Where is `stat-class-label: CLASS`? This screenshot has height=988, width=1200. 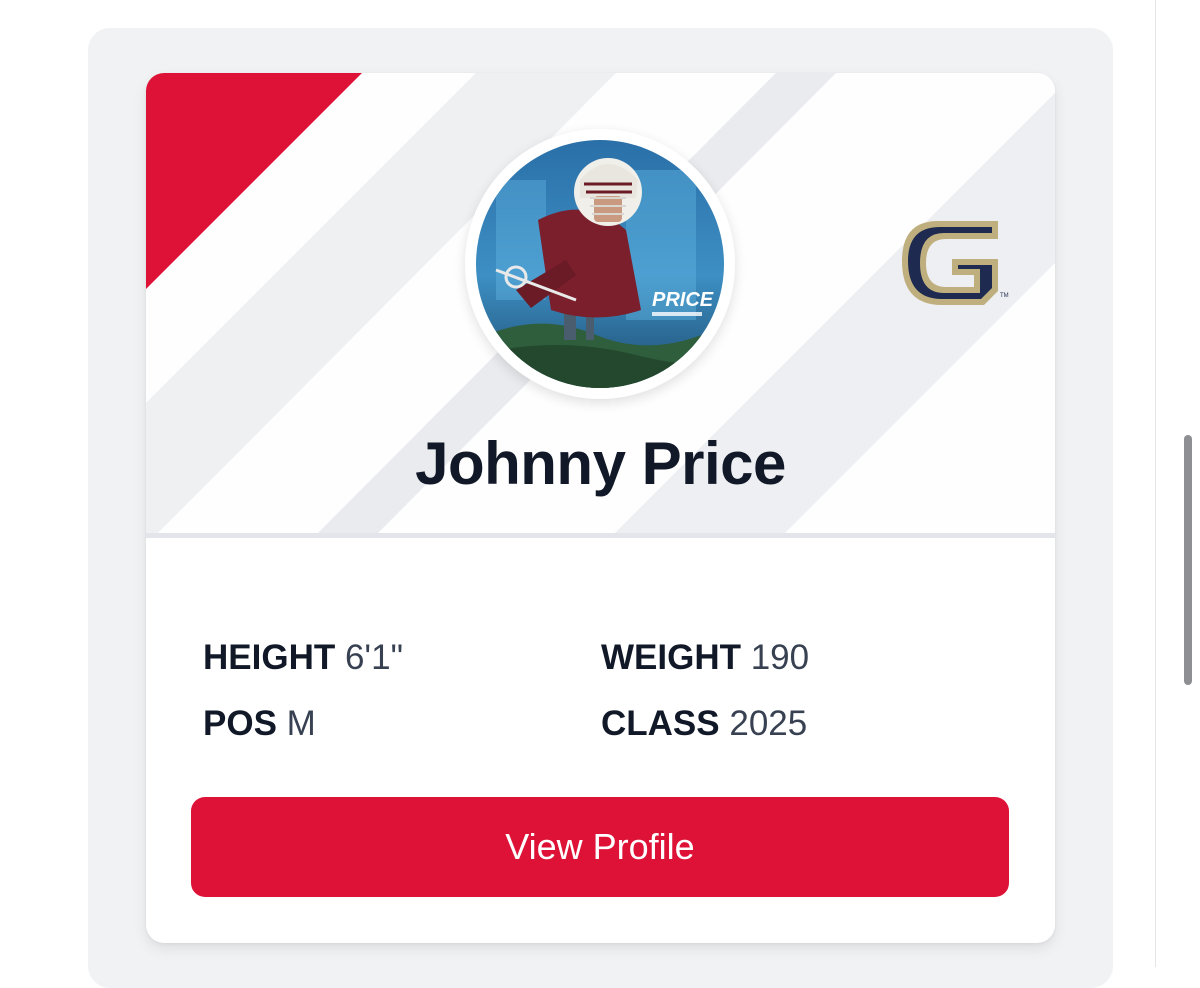 stat-class-label: CLASS is located at coordinates (660, 723).